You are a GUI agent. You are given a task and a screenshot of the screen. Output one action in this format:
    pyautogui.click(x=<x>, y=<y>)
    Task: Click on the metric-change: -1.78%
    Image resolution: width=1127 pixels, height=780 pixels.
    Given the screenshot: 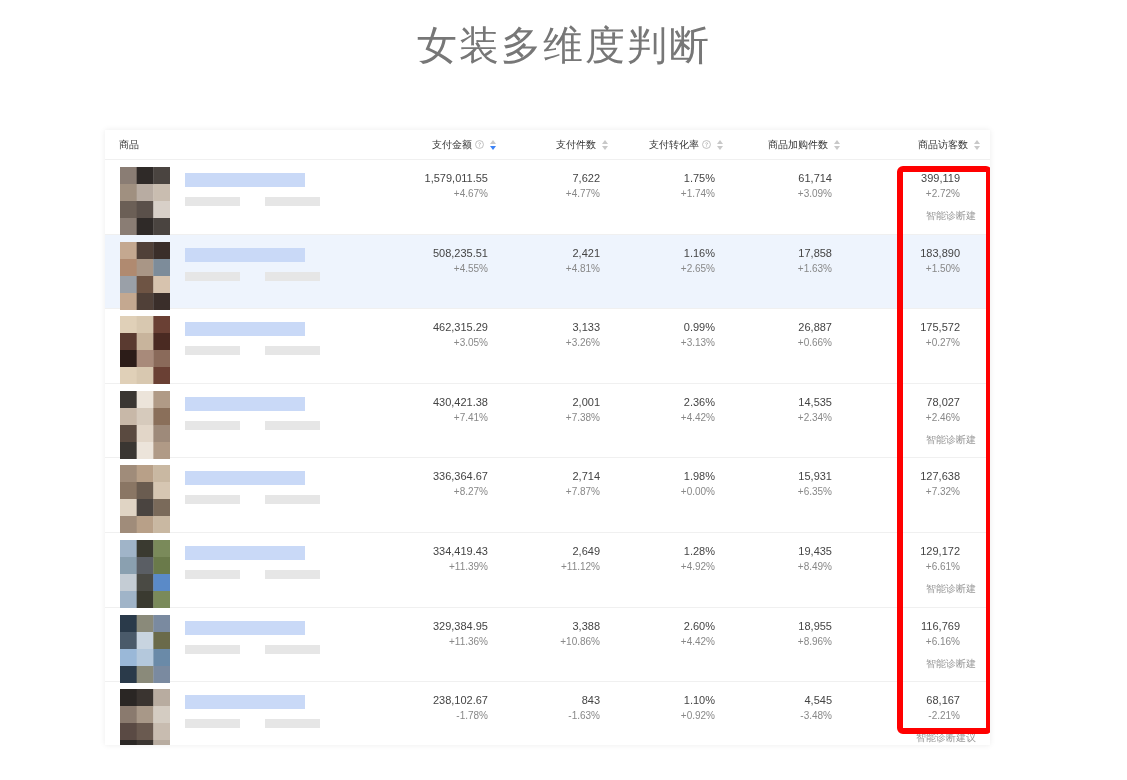 What is the action you would take?
    pyautogui.click(x=472, y=716)
    